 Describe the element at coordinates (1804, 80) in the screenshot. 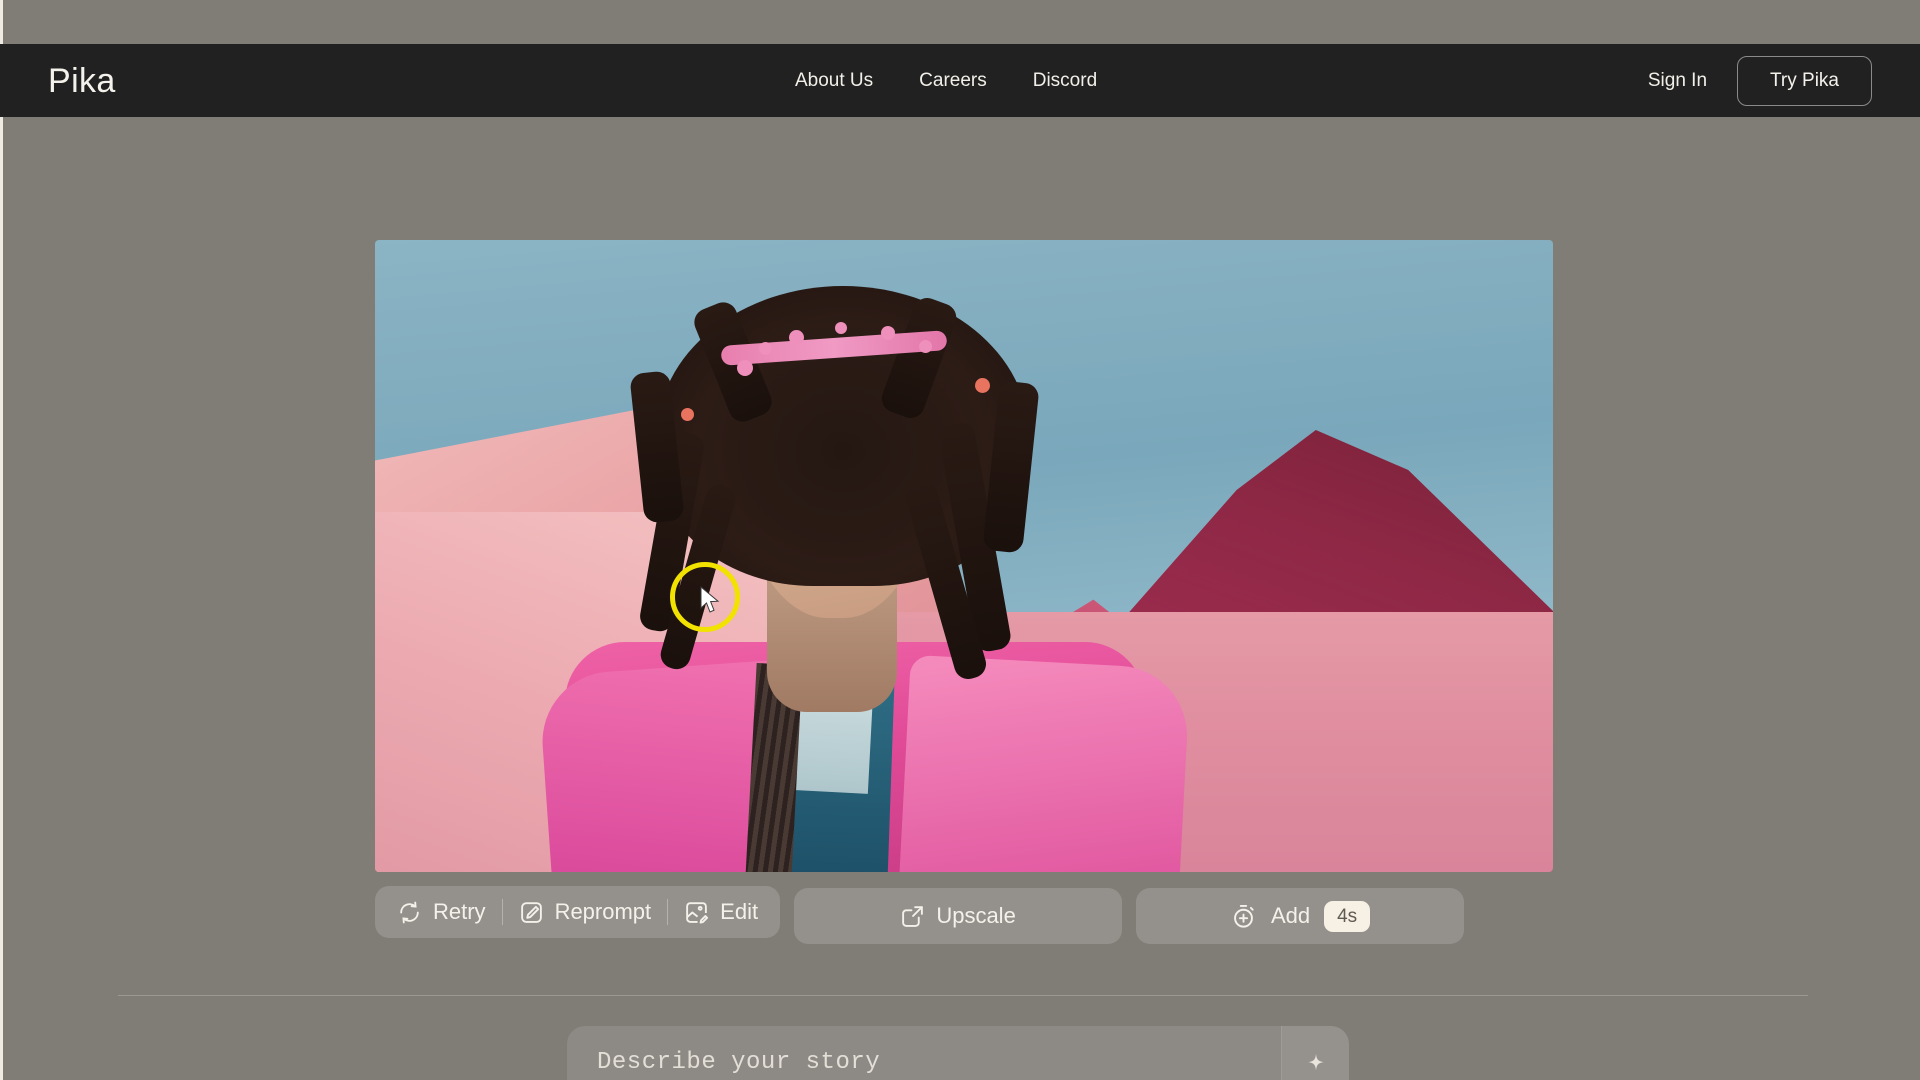

I see `try-pika-button: Try Pika` at that location.